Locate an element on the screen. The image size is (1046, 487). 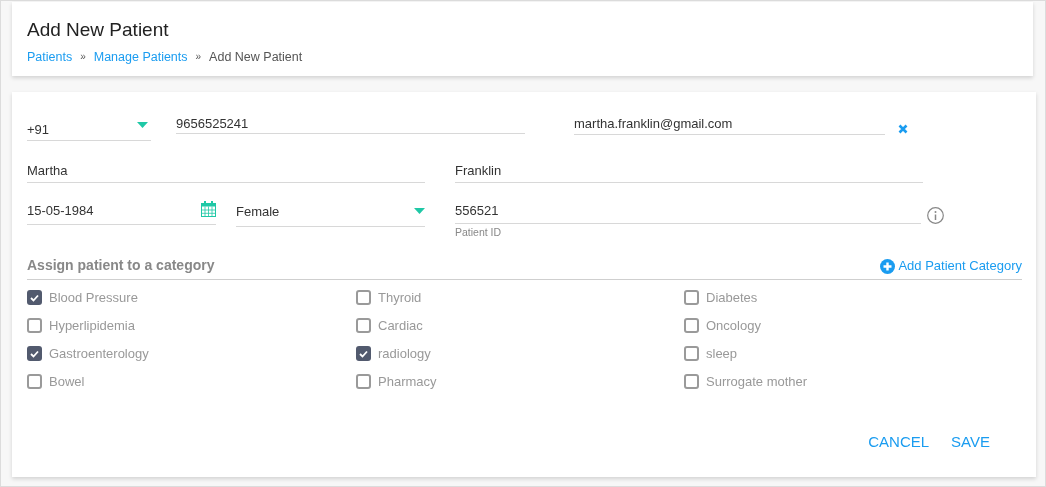
checkbox-label: Surrogate mother is located at coordinates (757, 382).